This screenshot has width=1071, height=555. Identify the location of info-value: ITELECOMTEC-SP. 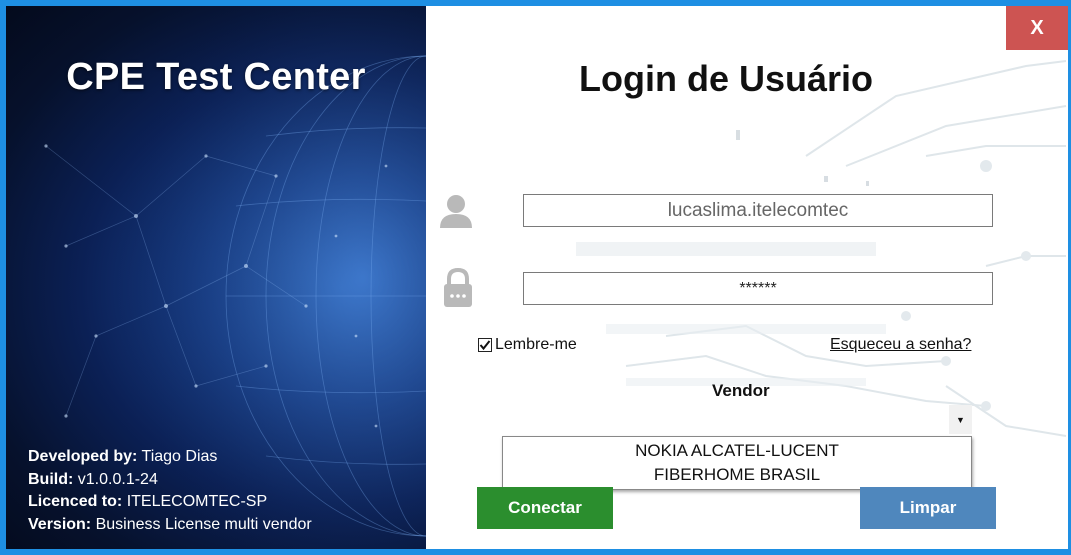
(197, 501).